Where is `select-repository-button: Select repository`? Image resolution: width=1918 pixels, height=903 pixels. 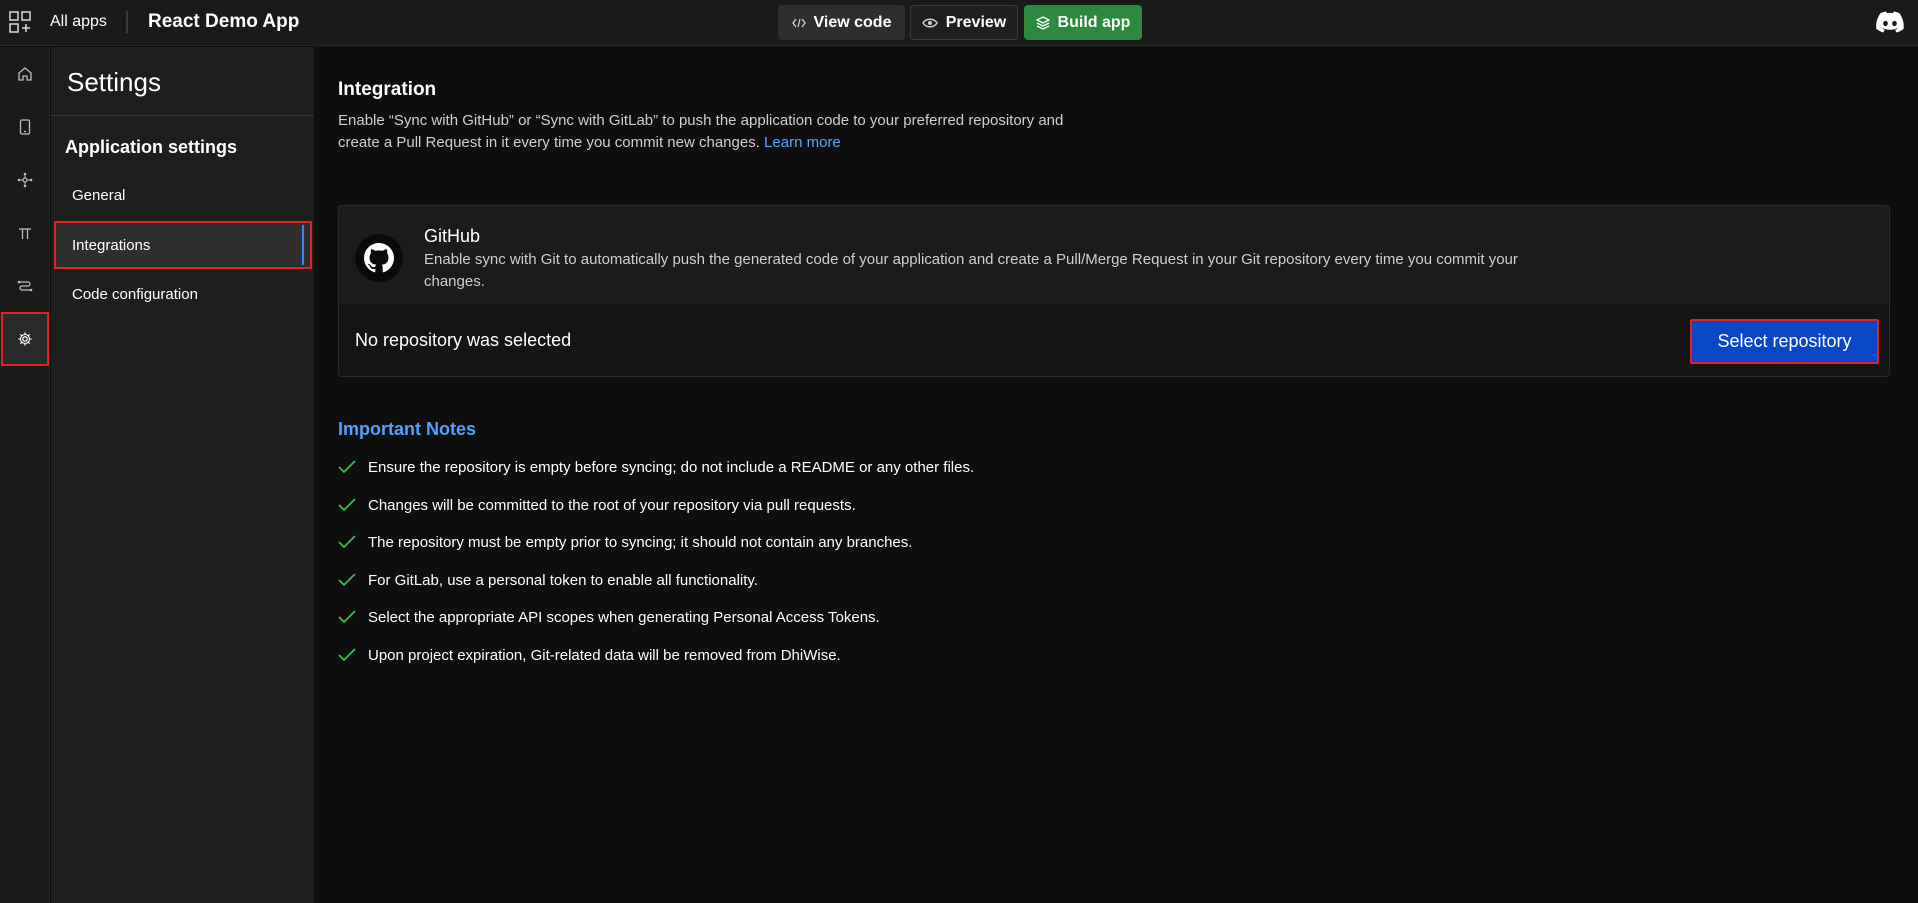
select-repository-button: Select repository is located at coordinates (1784, 341).